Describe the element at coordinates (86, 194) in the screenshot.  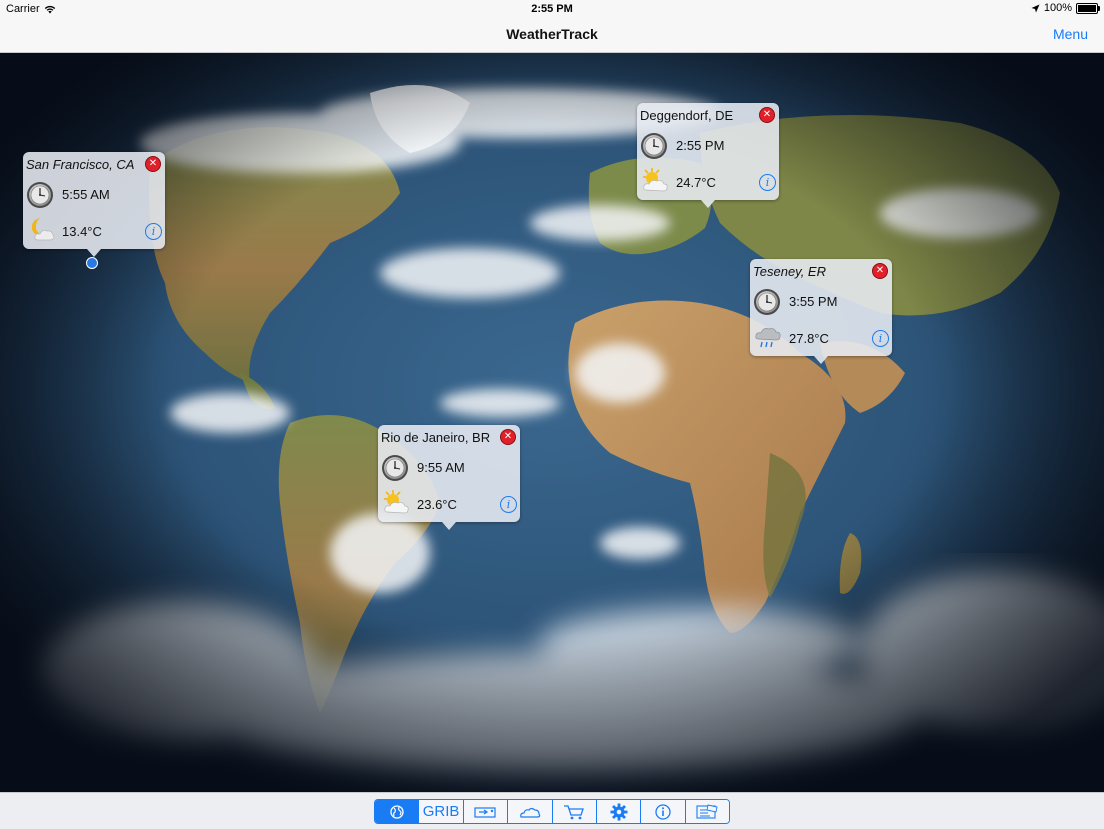
I see `local-time: 5:55 AM` at that location.